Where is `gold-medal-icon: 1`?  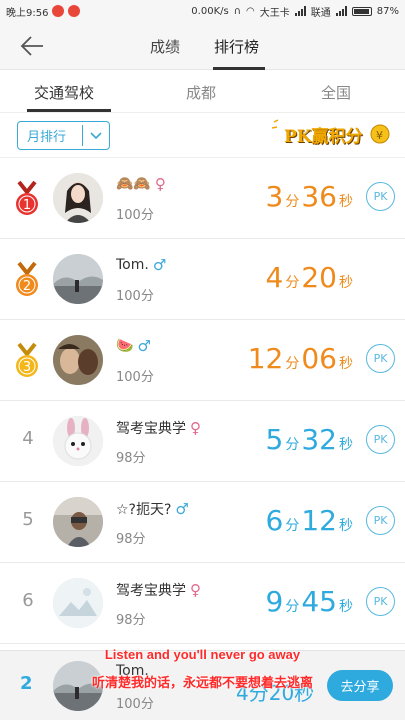
gold-medal-icon: 1 is located at coordinates (27, 197).